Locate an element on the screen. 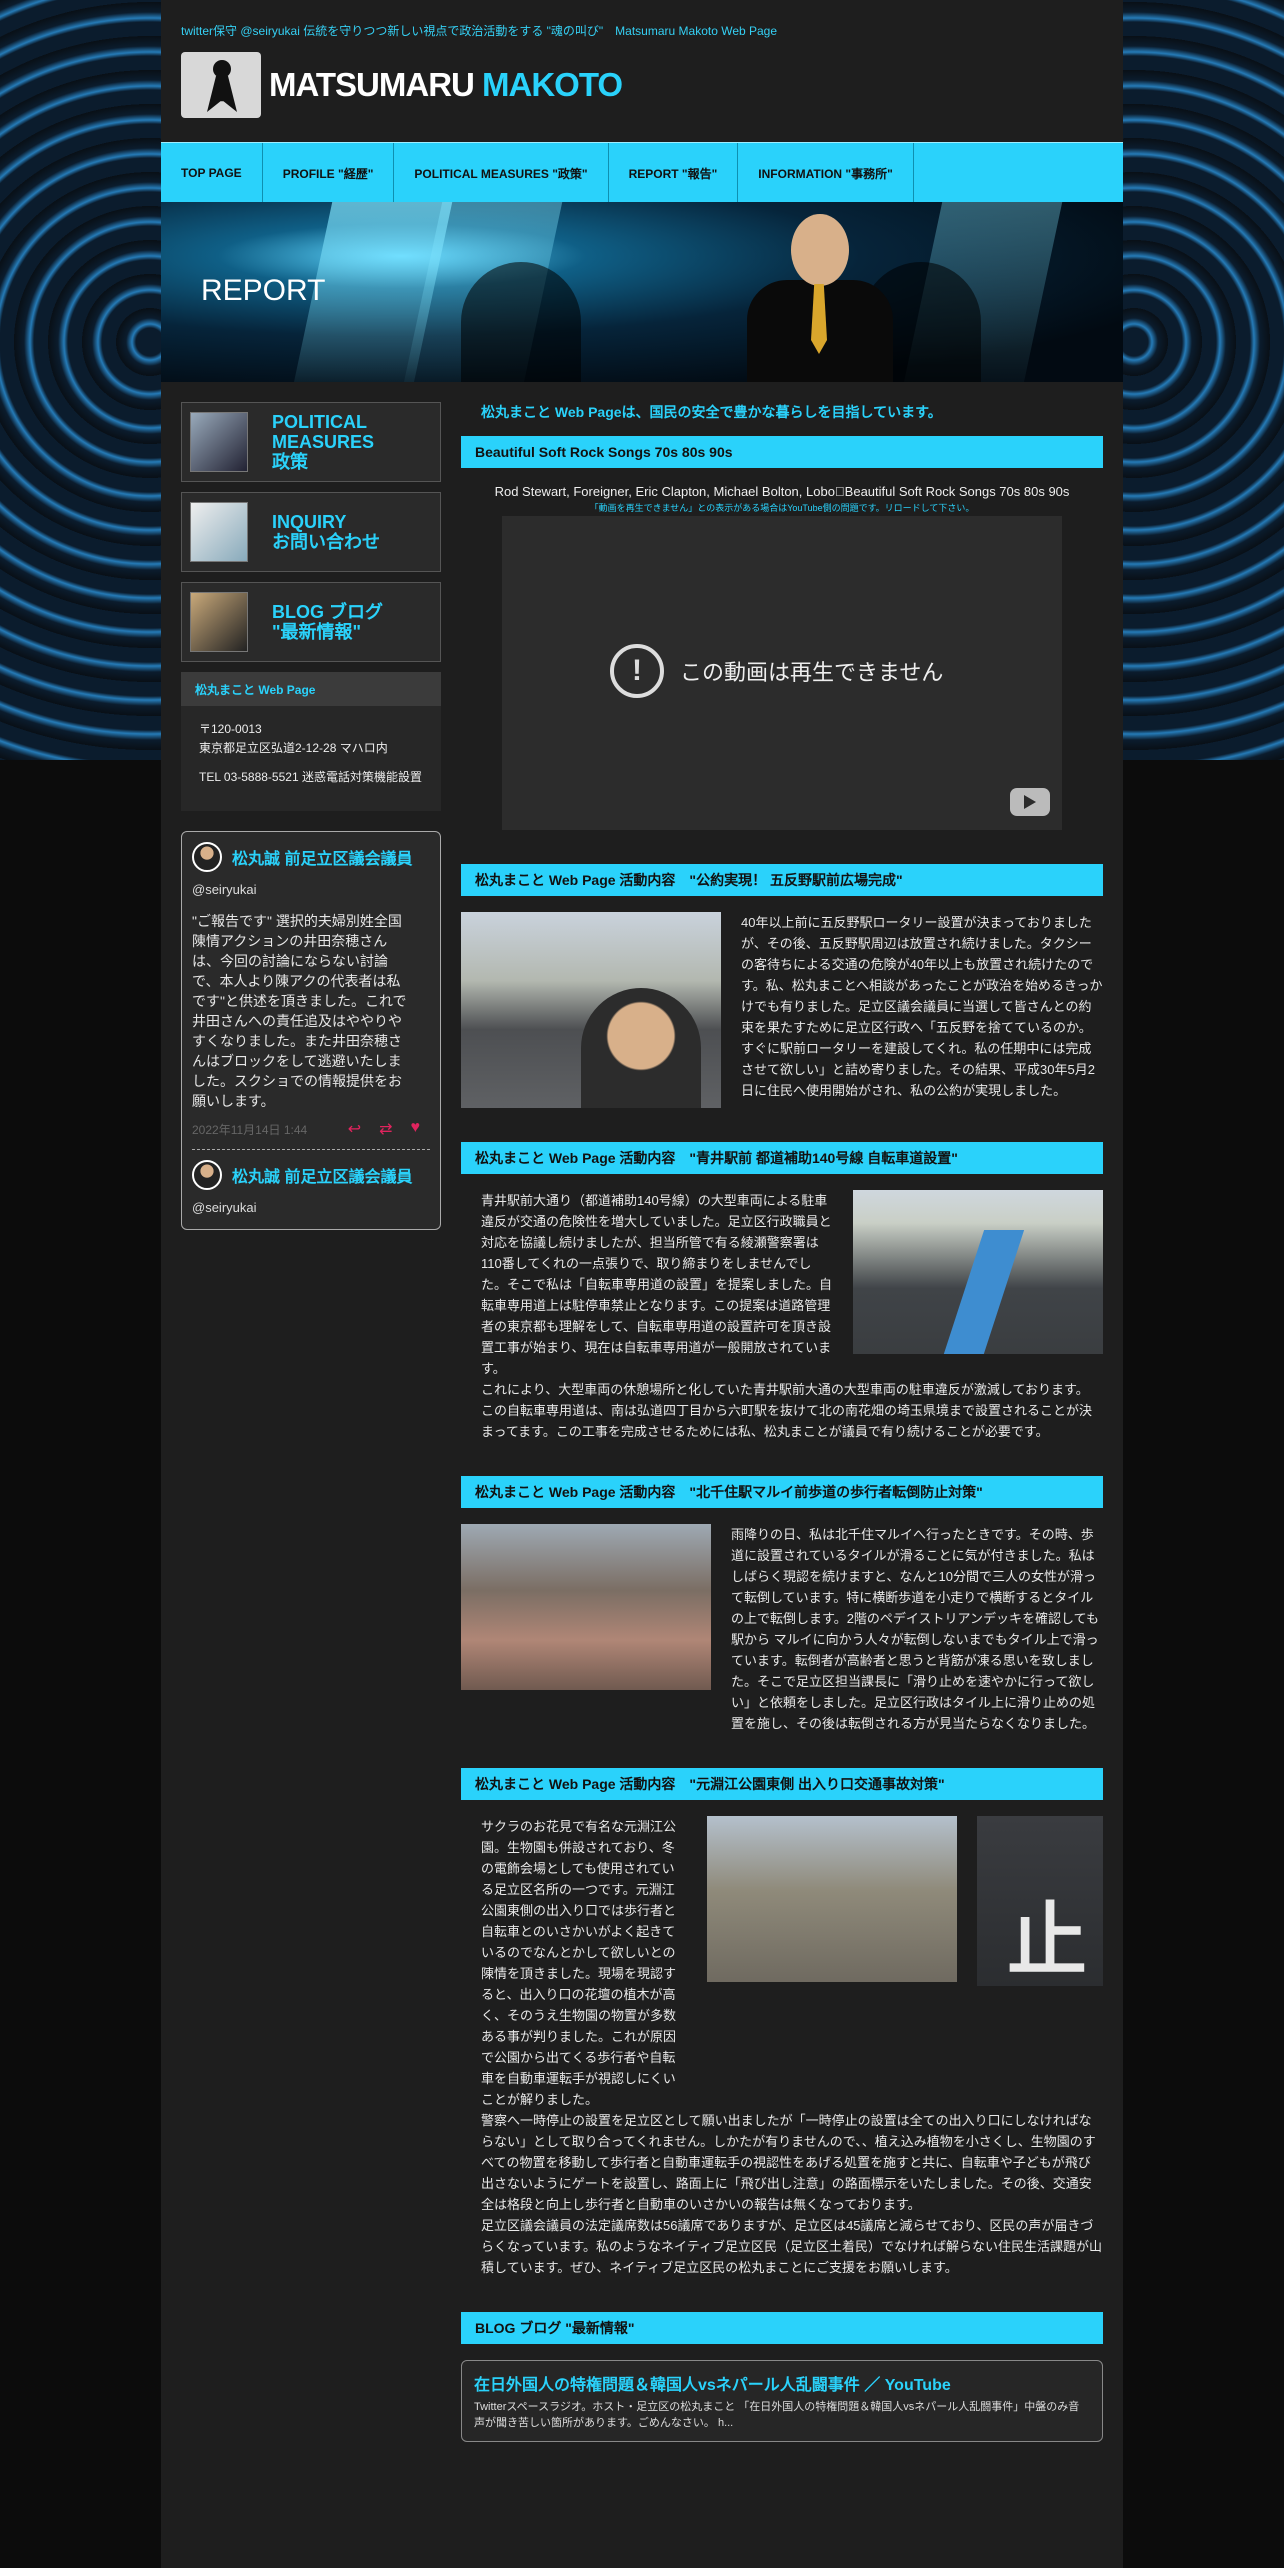 Image resolution: width=1284 pixels, height=2568 pixels. retweet-icon: ⇄ is located at coordinates (385, 1129).